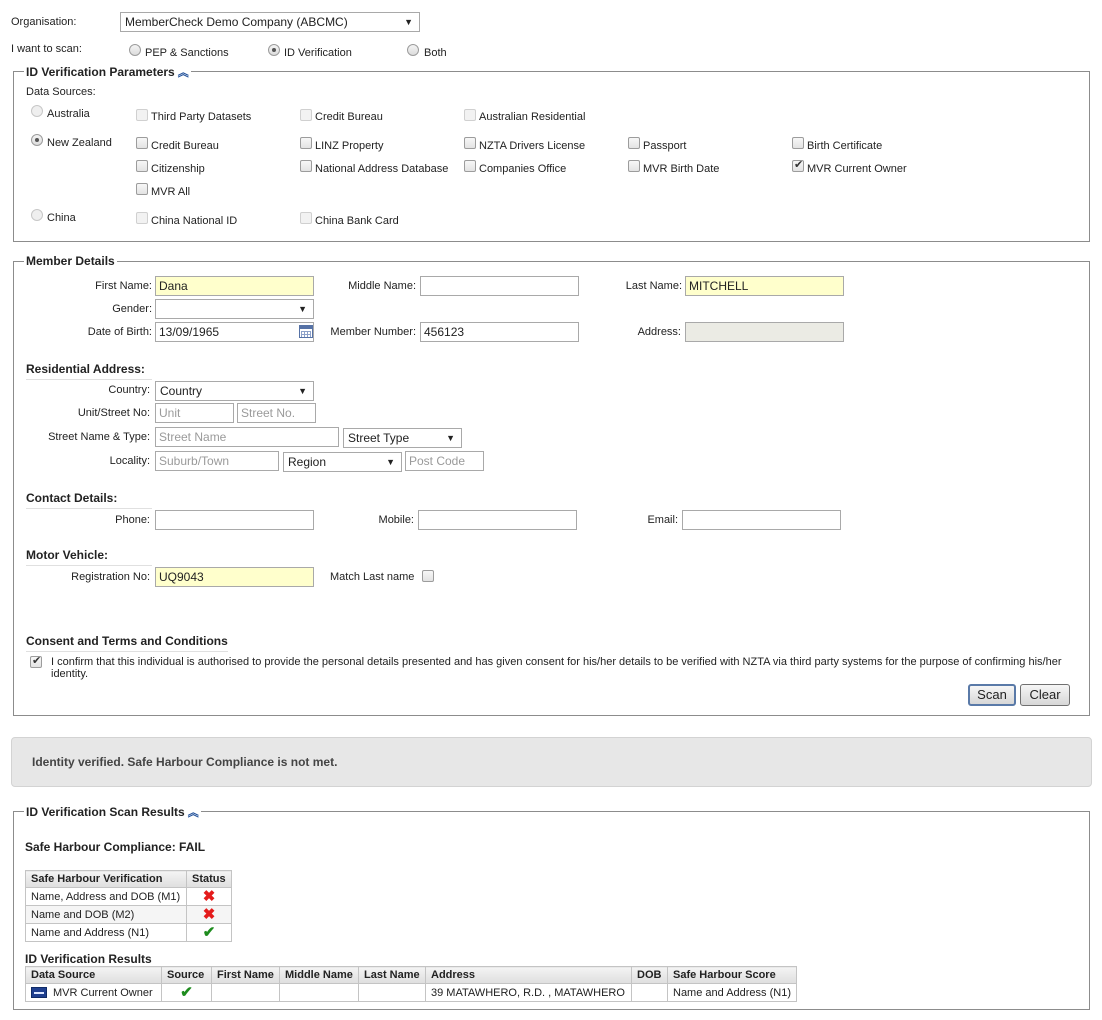 The height and width of the screenshot is (1020, 1102). I want to click on country-select: Country ▼, so click(234, 391).